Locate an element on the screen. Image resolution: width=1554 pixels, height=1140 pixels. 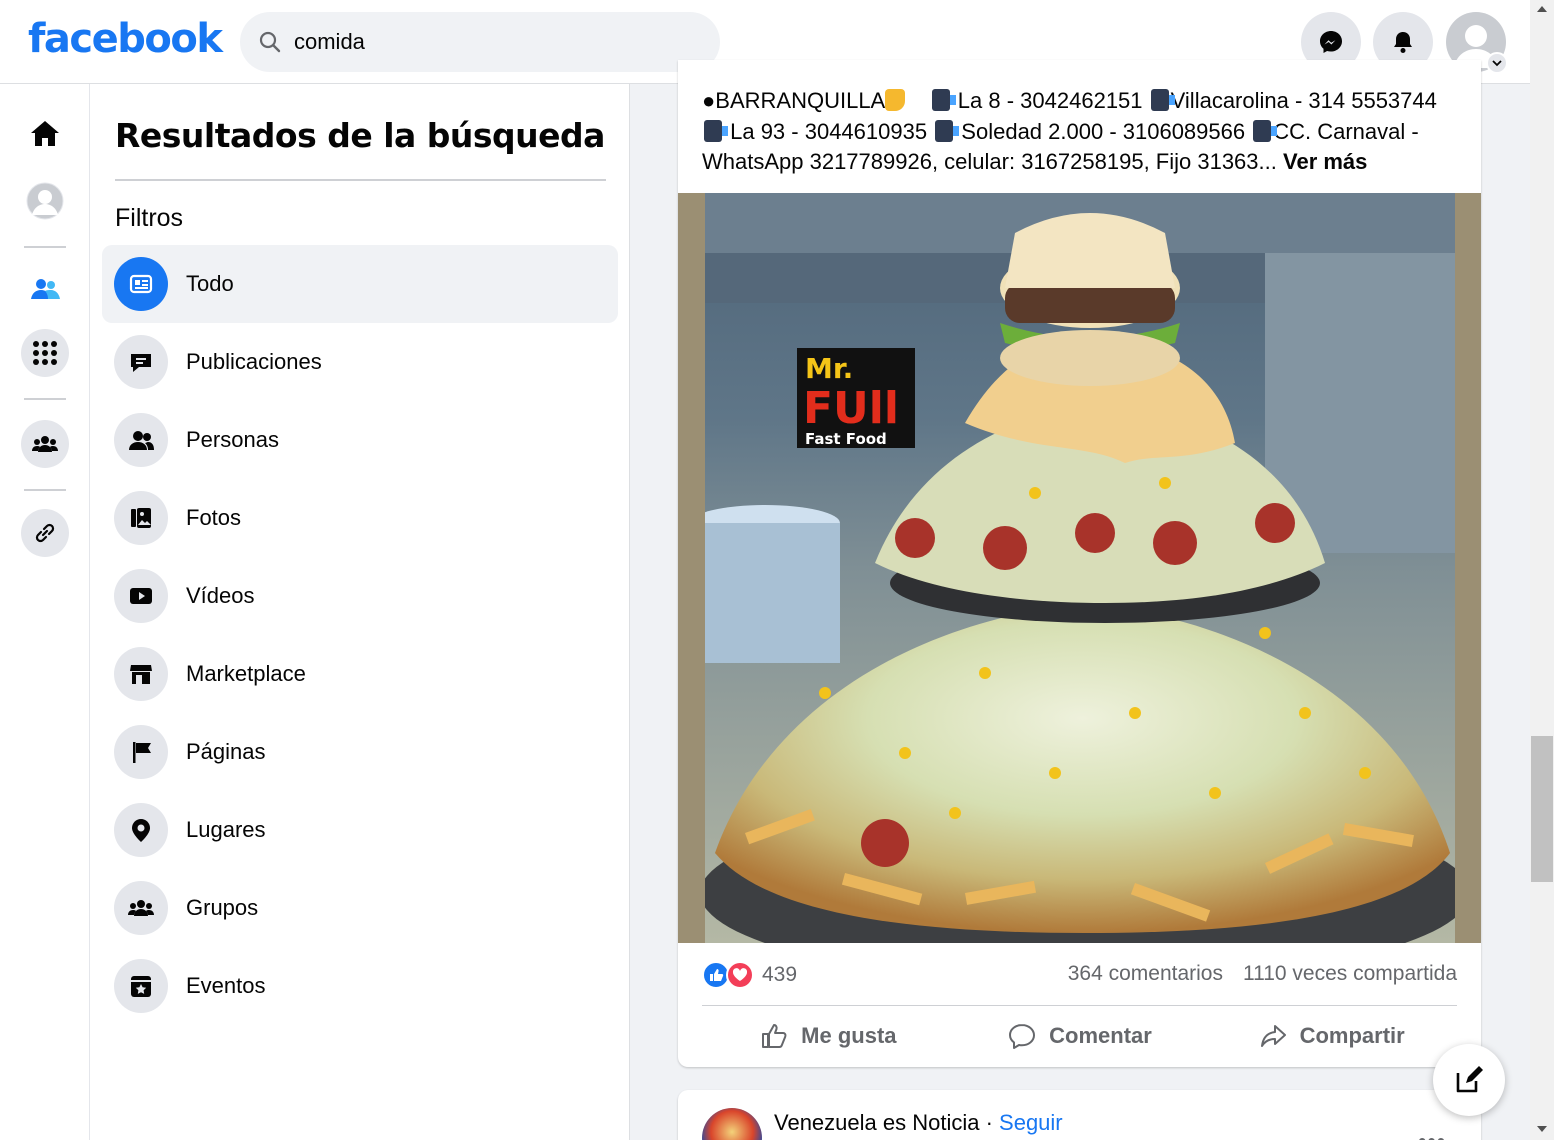
post-card: Venezuela es Noticia · Seguir ••• is located at coordinates (1079, 1115).